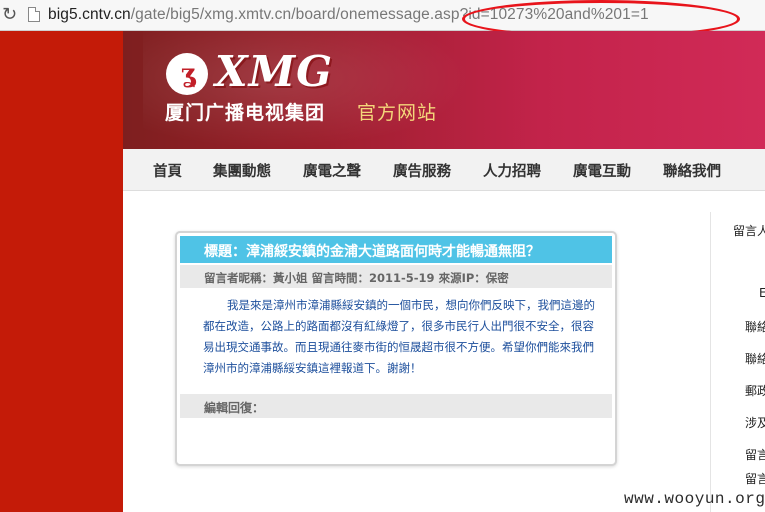  I want to click on message-title: 標題：漳浦綏安鎮的金浦大道路面何時才能暢通無阻？, so click(396, 249).